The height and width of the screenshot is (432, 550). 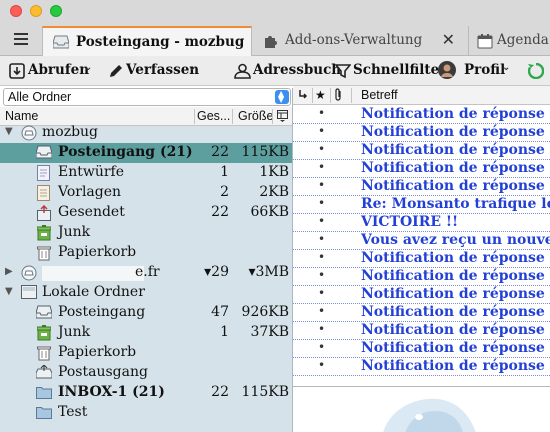 I want to click on window-close-button, so click(x=16, y=11).